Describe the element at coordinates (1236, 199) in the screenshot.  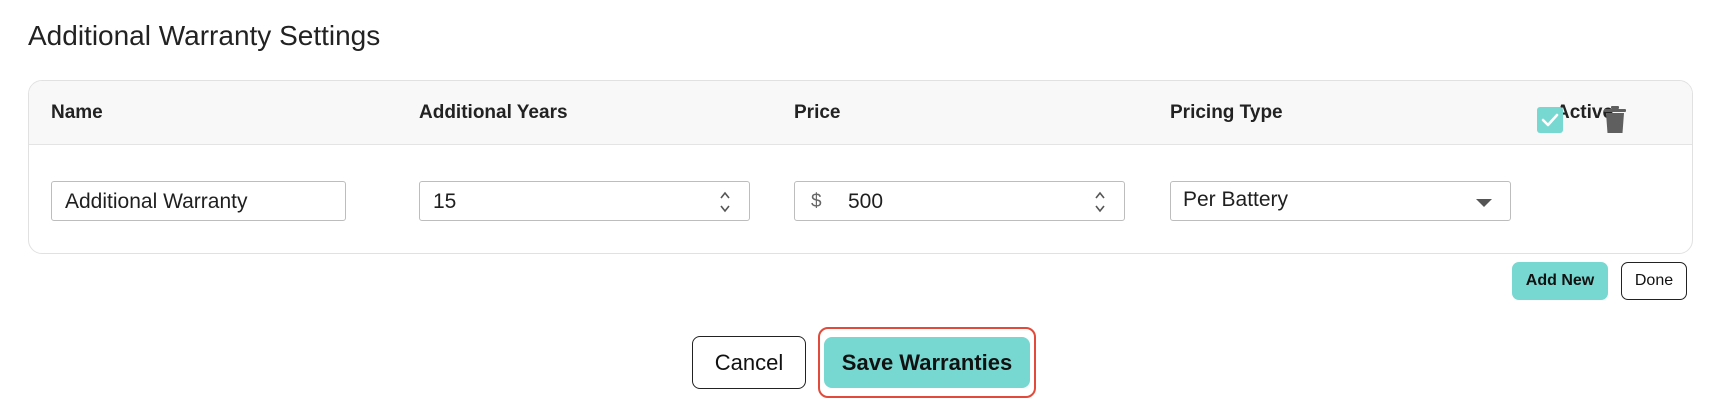
I see `pricing-type-value: Per Battery` at that location.